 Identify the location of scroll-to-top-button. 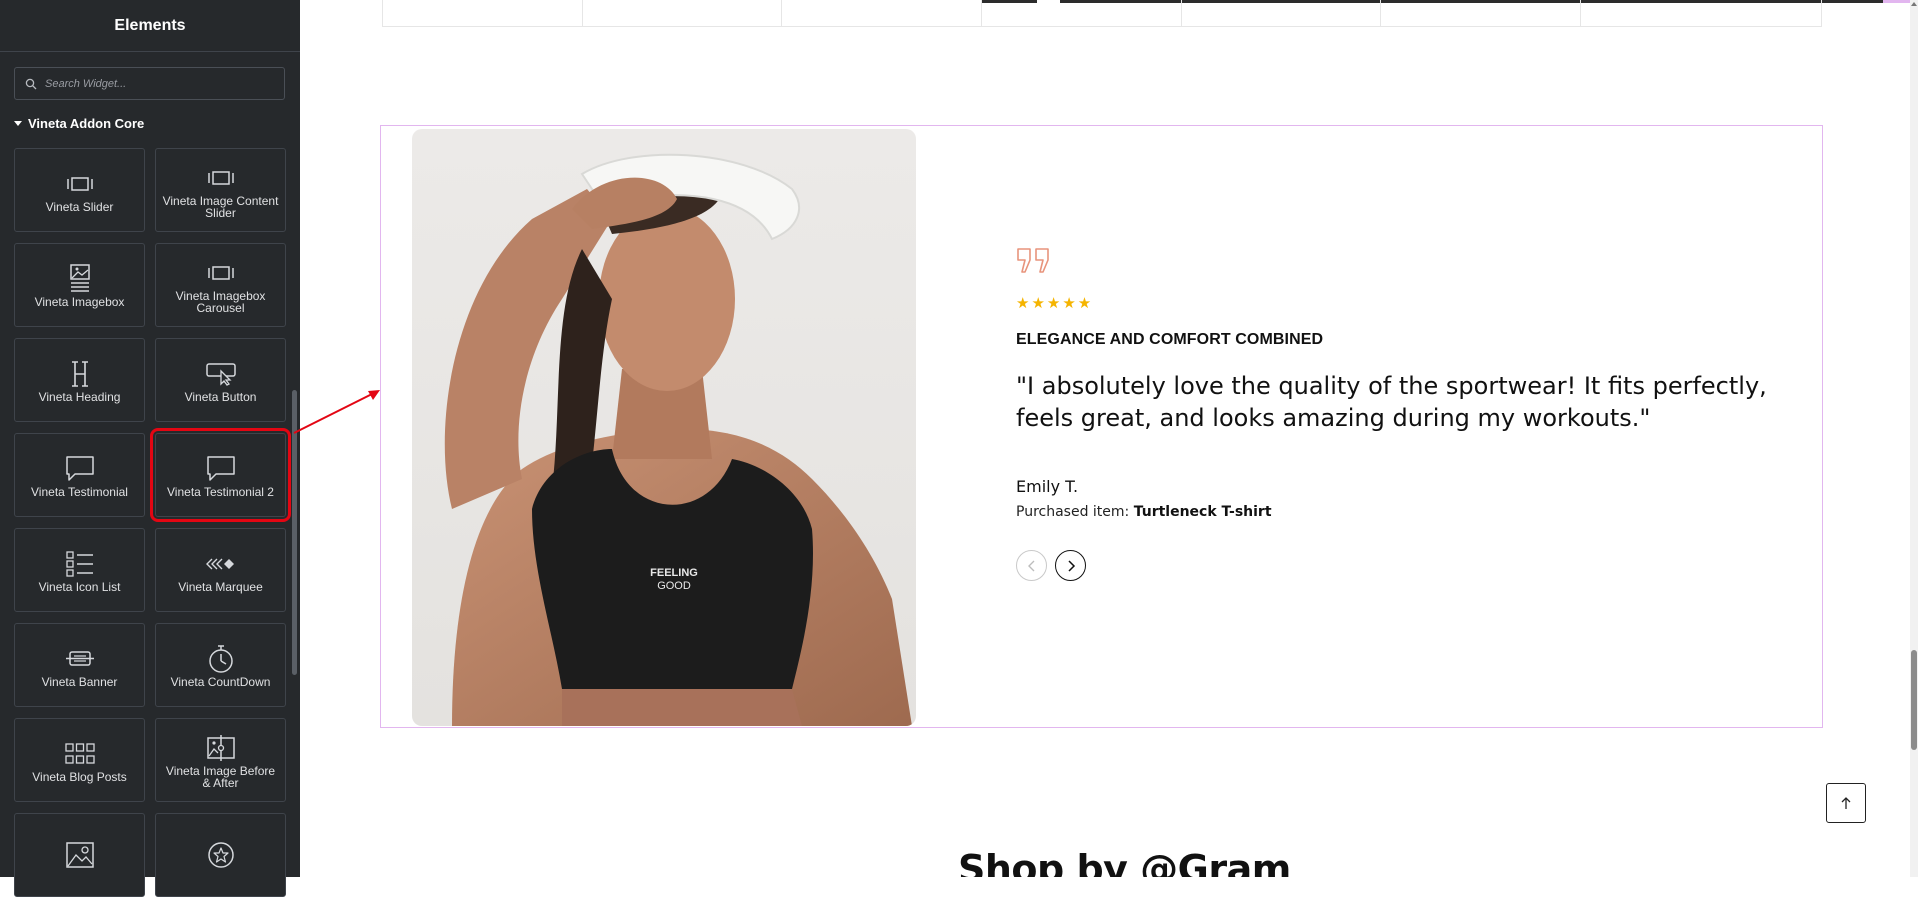
(1846, 803).